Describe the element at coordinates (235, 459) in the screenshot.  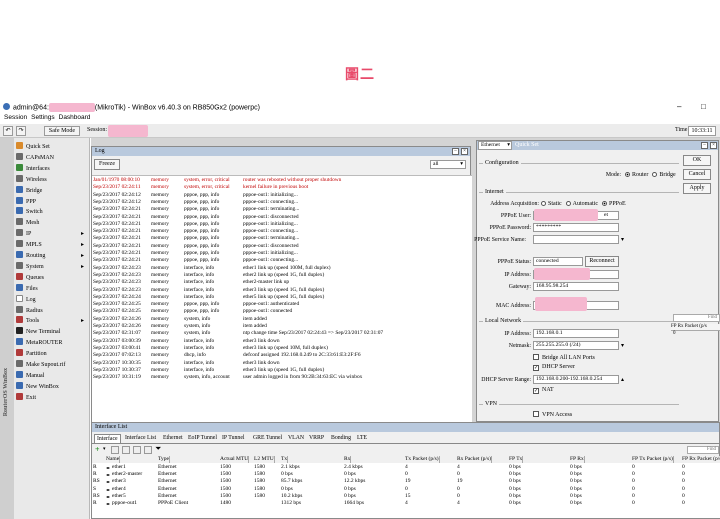
I see `column-header: Actual MTU` at that location.